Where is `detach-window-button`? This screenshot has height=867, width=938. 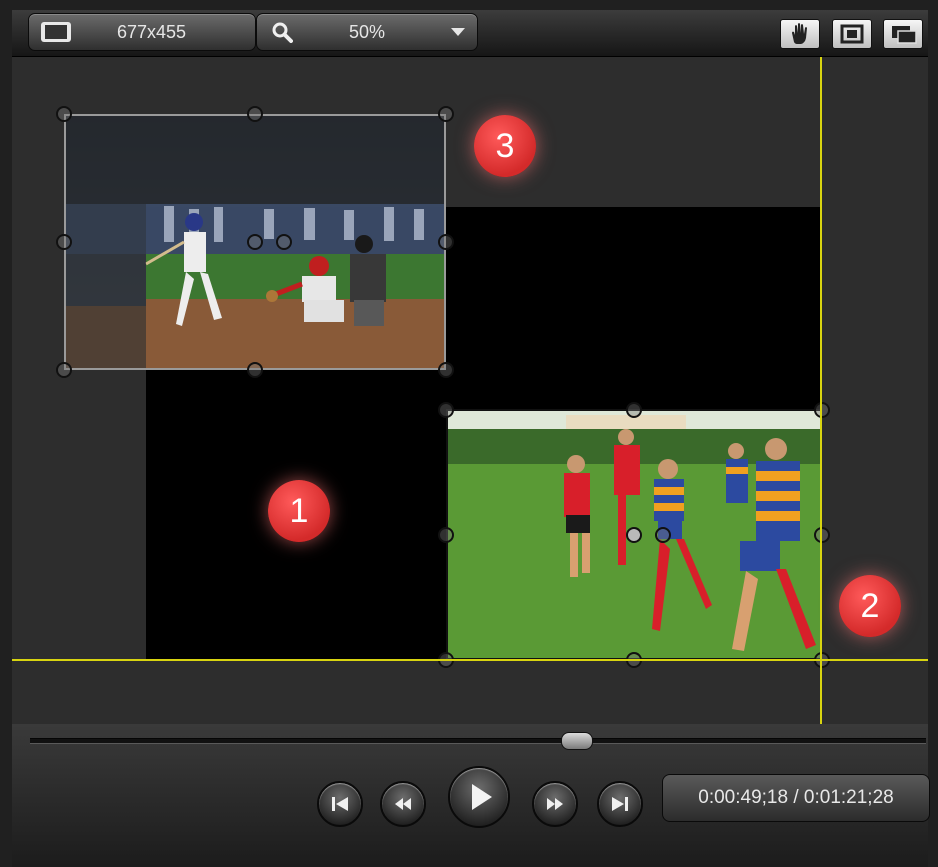 detach-window-button is located at coordinates (903, 34).